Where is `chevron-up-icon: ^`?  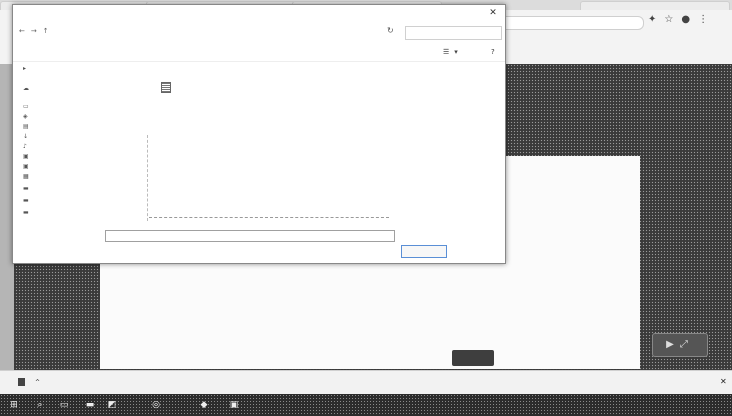
chevron-up-icon: ^ is located at coordinates (37, 382).